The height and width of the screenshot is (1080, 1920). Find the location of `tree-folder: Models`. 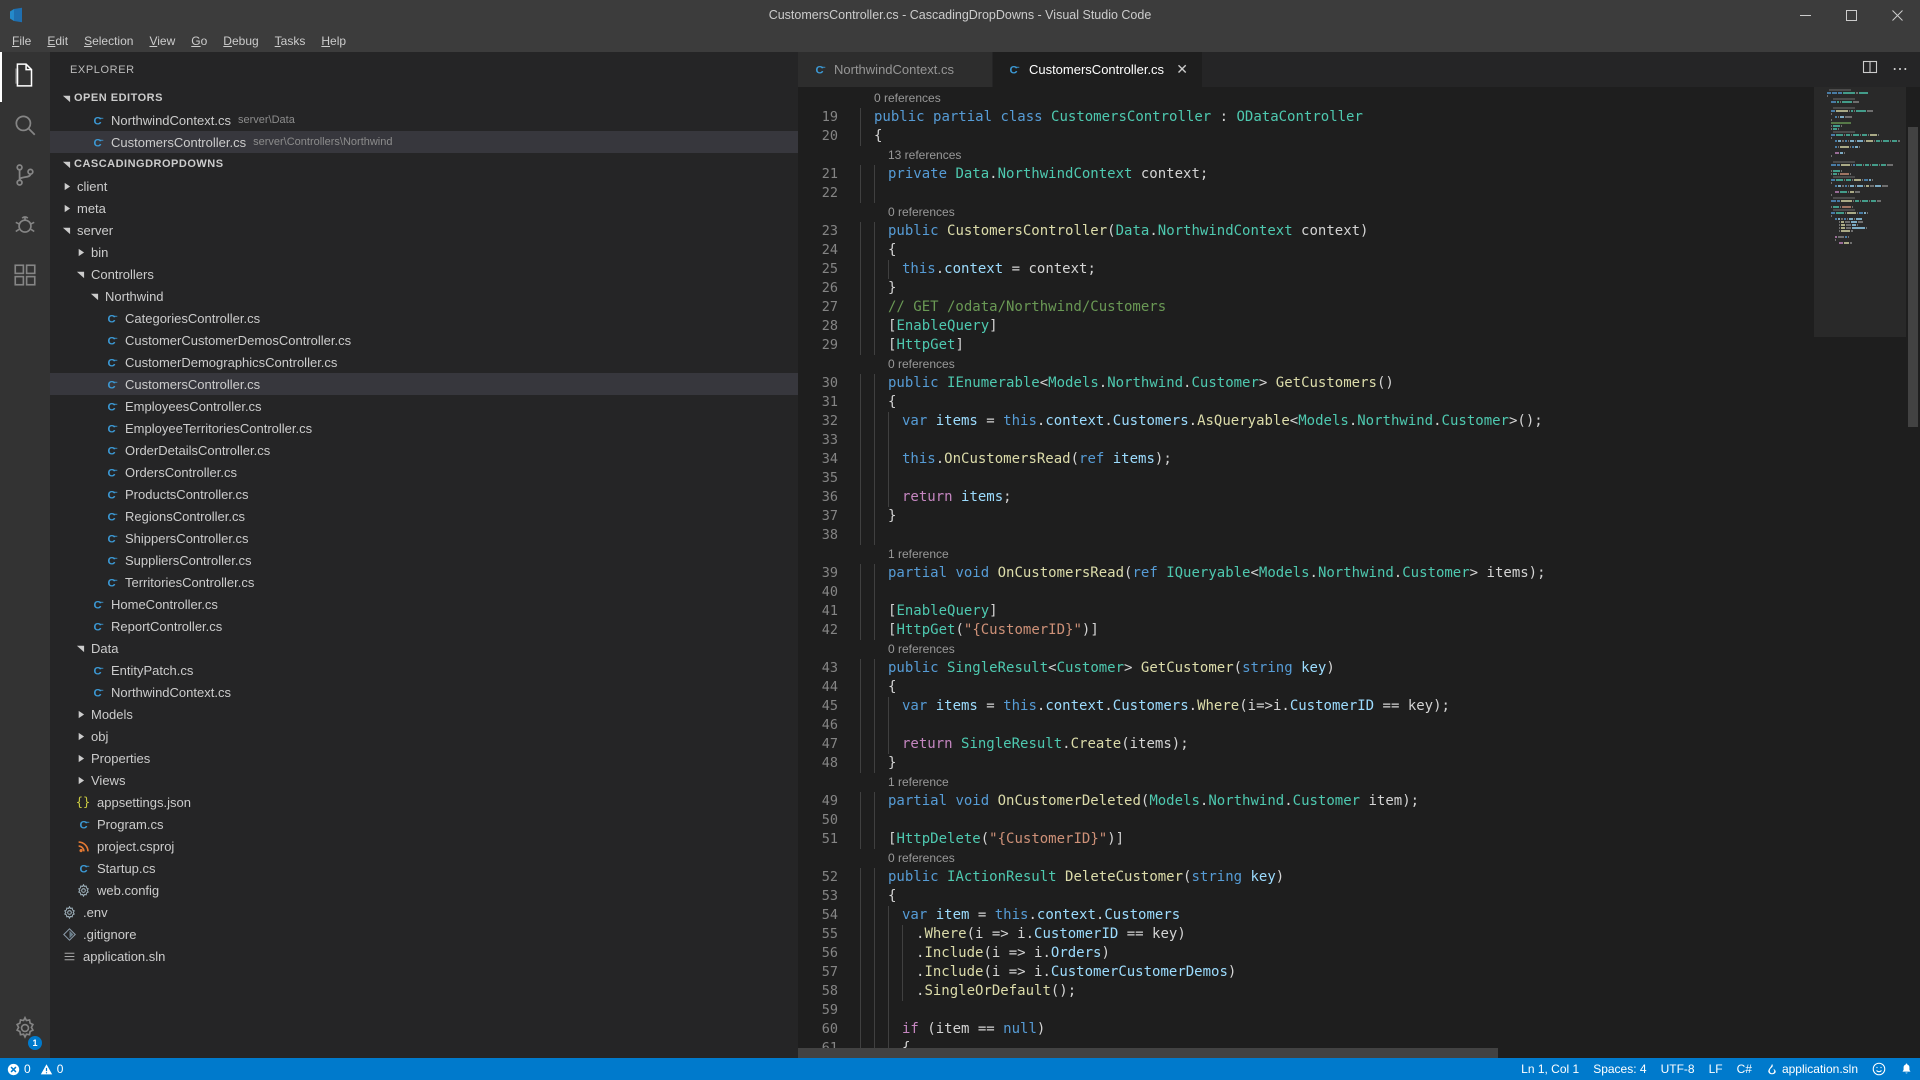

tree-folder: Models is located at coordinates (424, 714).